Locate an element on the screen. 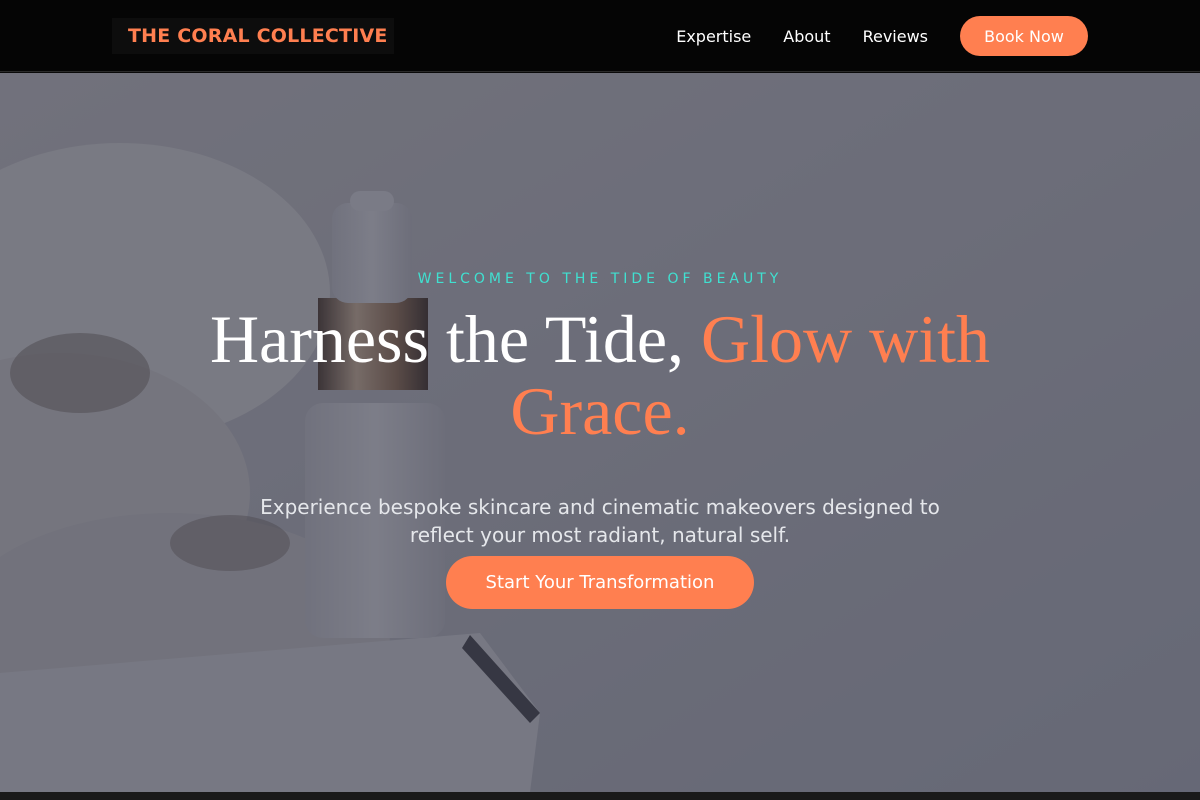 Image resolution: width=1200 pixels, height=800 pixels. nav-link-about: About is located at coordinates (806, 36).